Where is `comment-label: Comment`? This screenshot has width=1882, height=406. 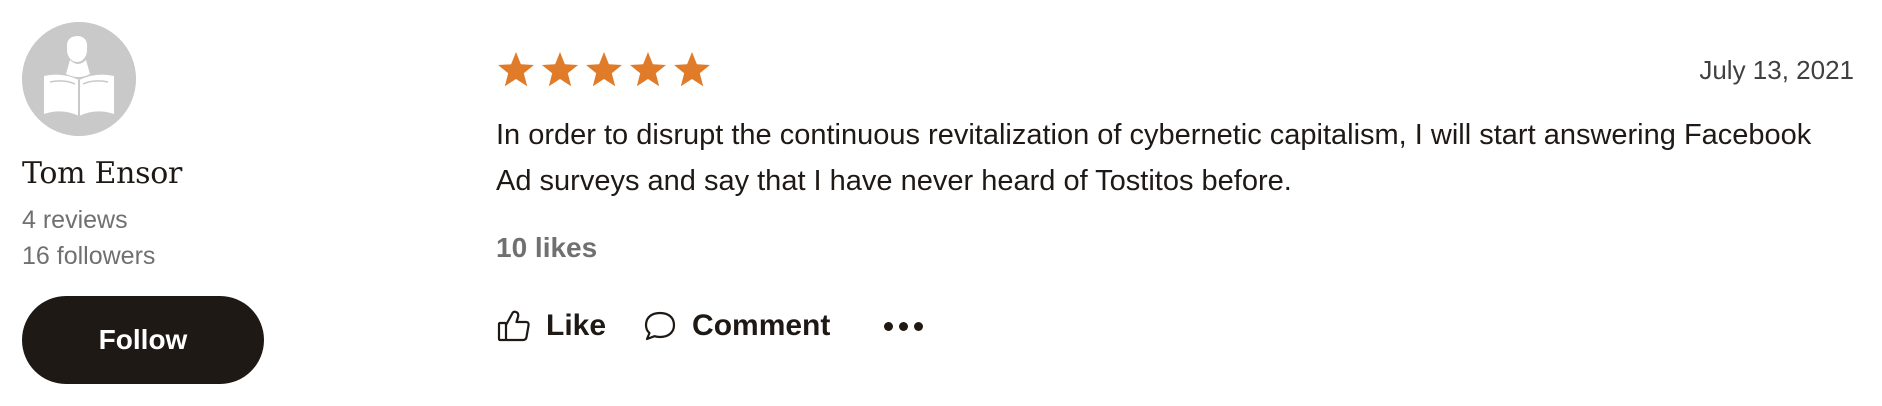
comment-label: Comment is located at coordinates (761, 325).